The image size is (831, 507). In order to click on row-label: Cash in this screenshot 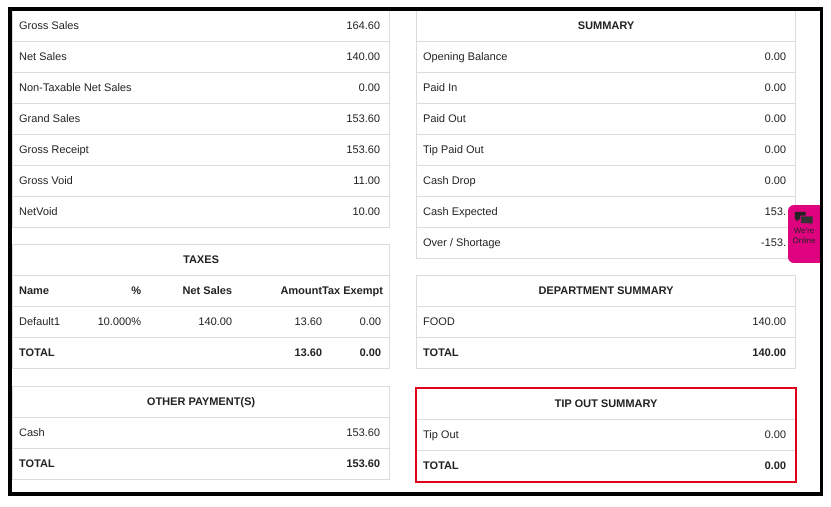, I will do `click(32, 433)`.